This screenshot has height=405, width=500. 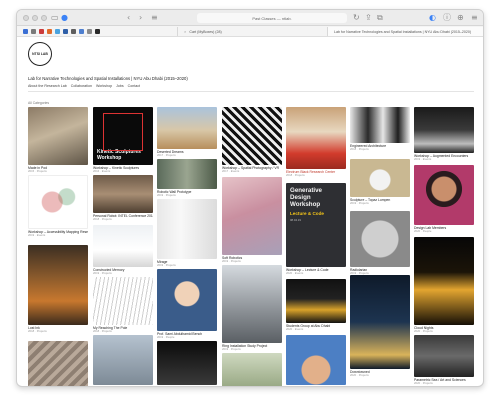 What do you see at coordinates (26, 18) in the screenshot?
I see `close-window-button` at bounding box center [26, 18].